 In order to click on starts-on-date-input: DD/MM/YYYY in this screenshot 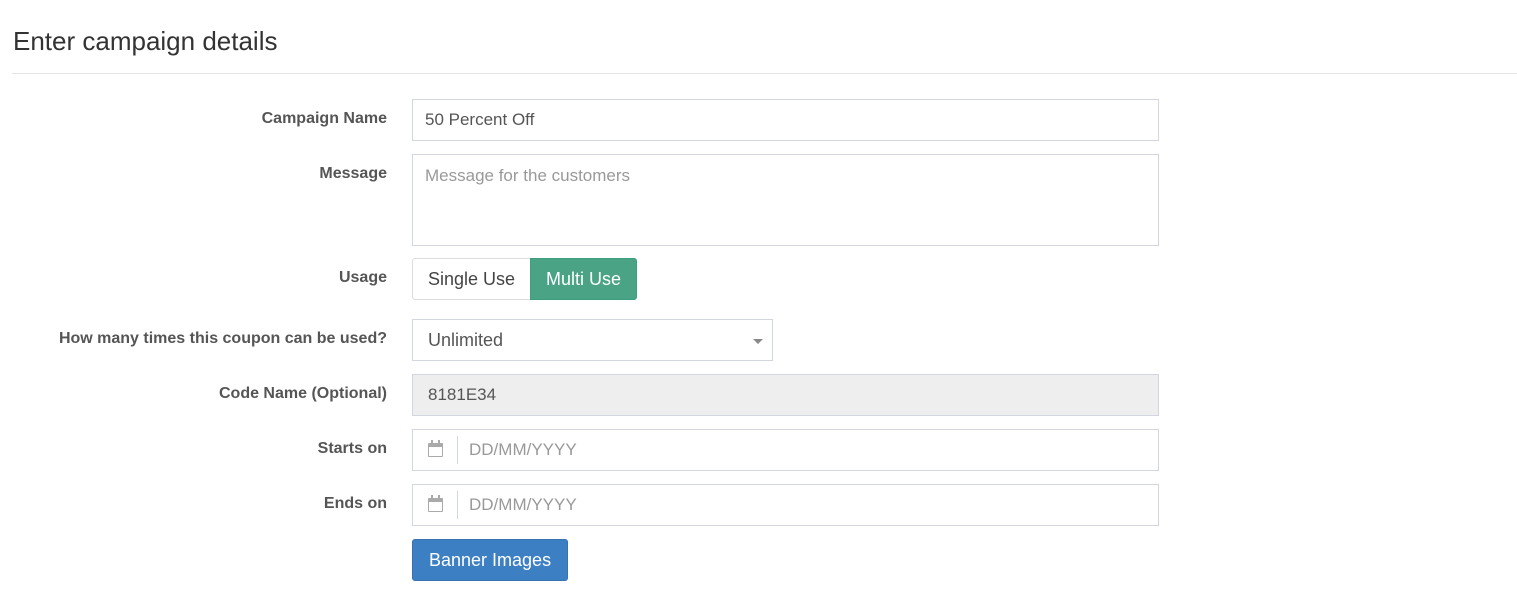, I will do `click(785, 450)`.